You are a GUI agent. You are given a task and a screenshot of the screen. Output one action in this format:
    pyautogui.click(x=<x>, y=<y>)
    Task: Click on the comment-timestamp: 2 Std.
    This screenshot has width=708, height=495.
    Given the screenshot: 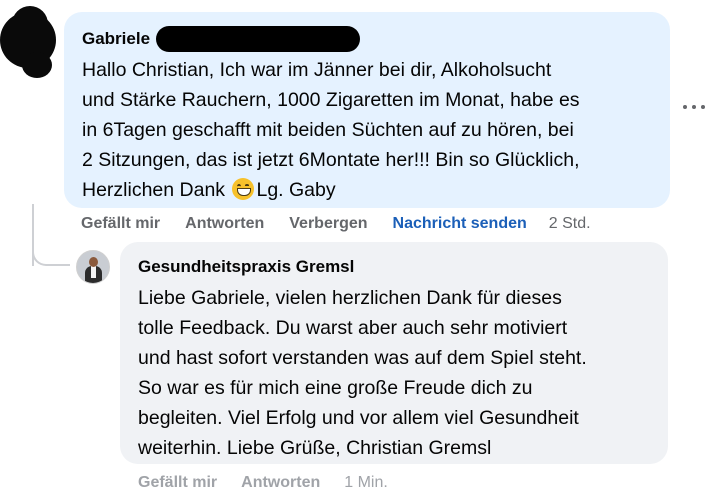 What is the action you would take?
    pyautogui.click(x=570, y=224)
    